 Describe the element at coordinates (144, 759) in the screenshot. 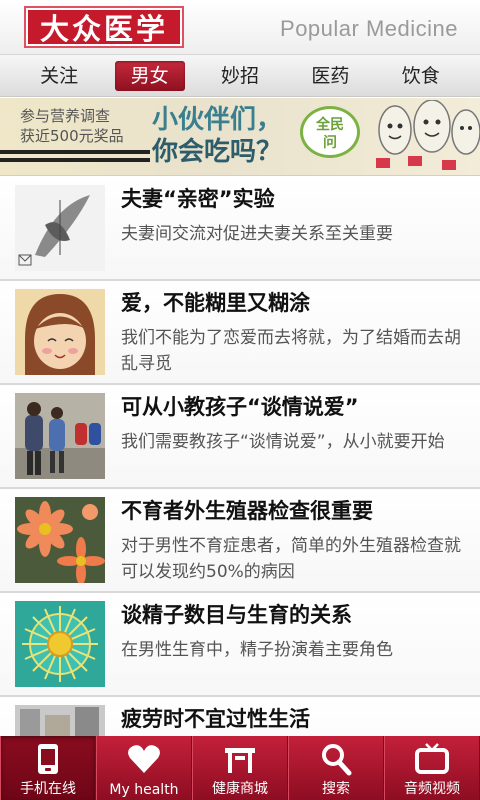

I see `heart-icon` at that location.